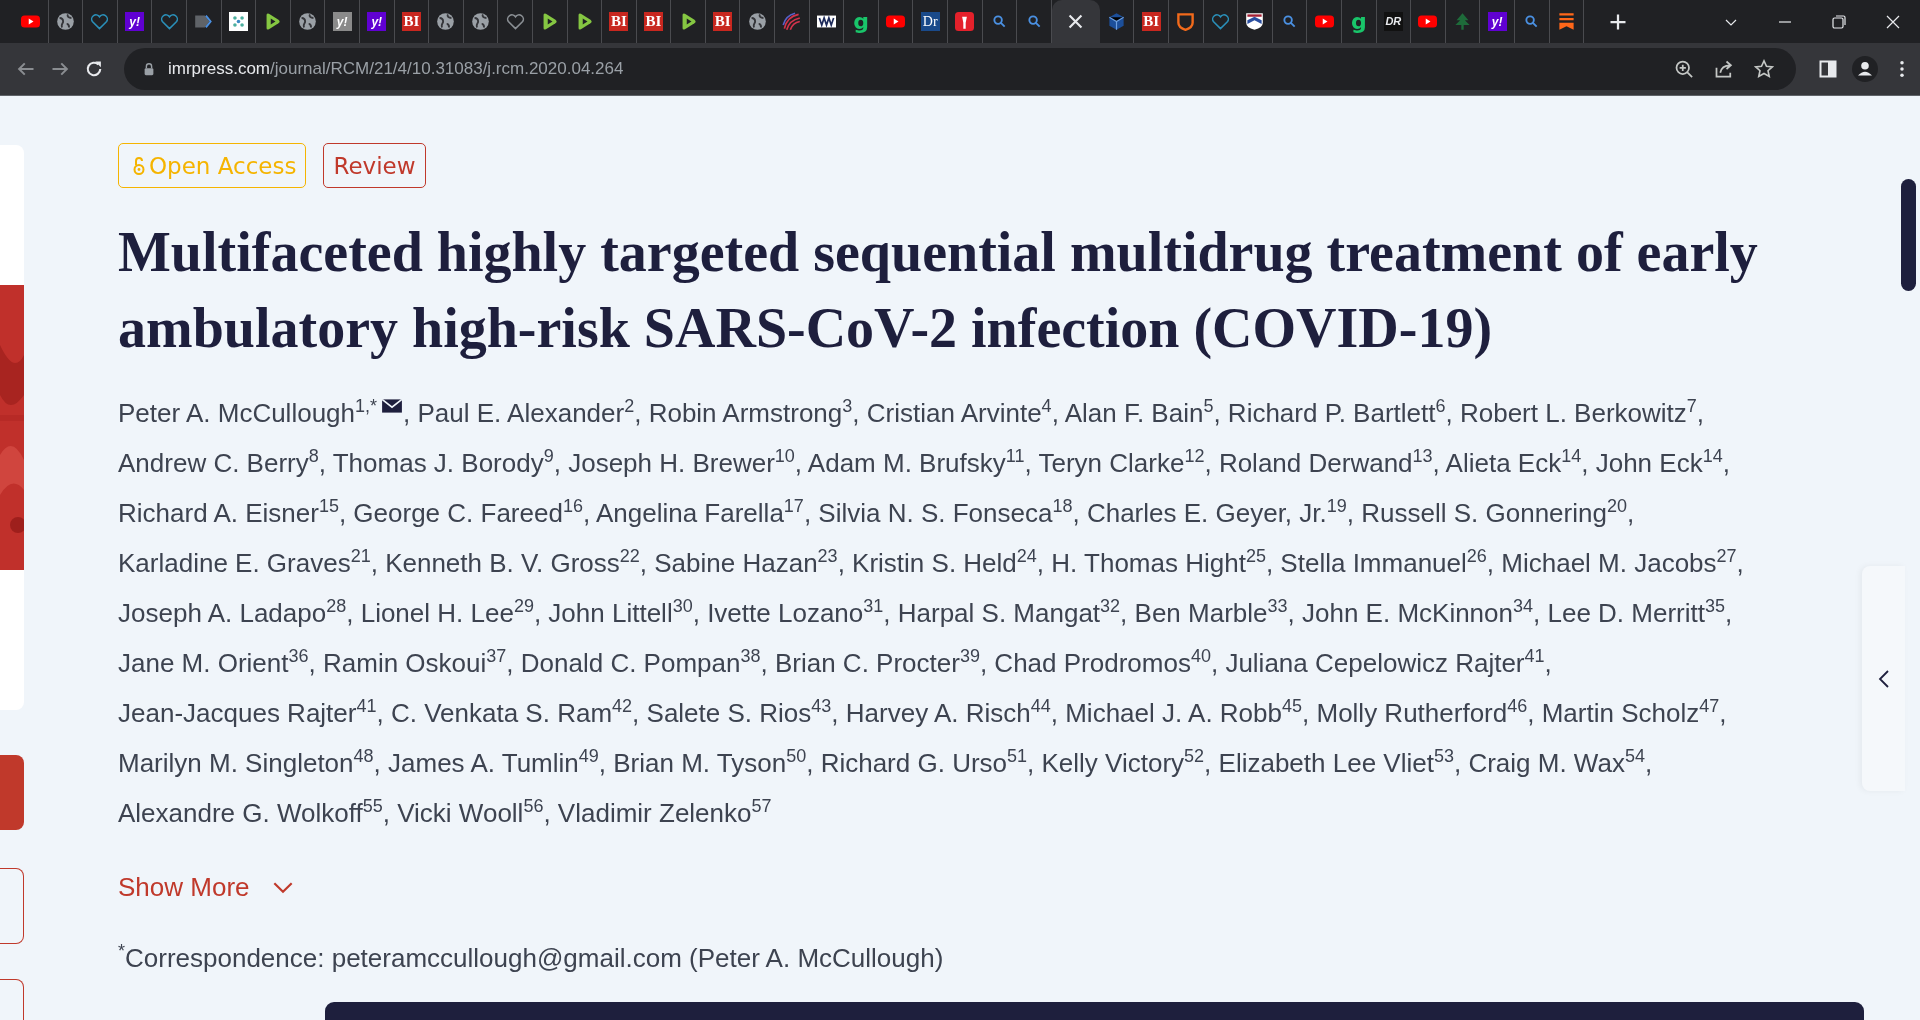 Image resolution: width=1920 pixels, height=1020 pixels. Describe the element at coordinates (885, 763) in the screenshot. I see `author-list-line: Marilyn M. Singleton$^{48}$, James A. Tumlin$^{49}$, Brian M. Tyson$^{50}$, Richard G. Urso$^{51}$, Kelly Victory$^{52}$, Elizabeth Lee Vliet$^{53}$, Craig M. Wax$^{54}$,` at that location.